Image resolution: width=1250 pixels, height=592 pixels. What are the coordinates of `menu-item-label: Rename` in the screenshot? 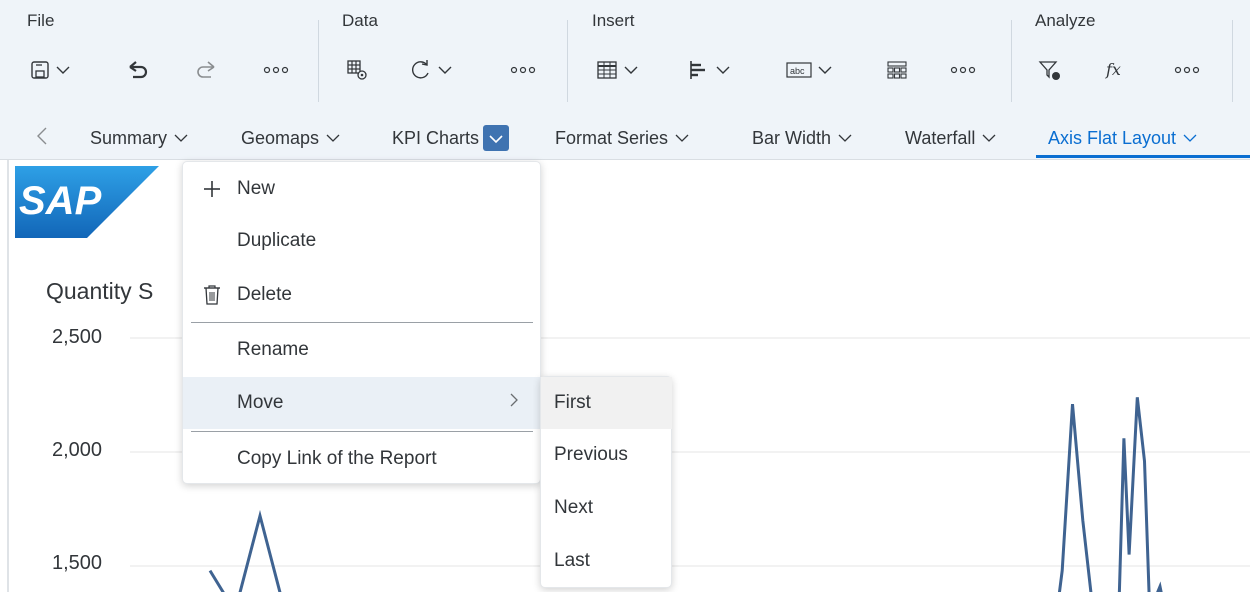 It's located at (273, 349).